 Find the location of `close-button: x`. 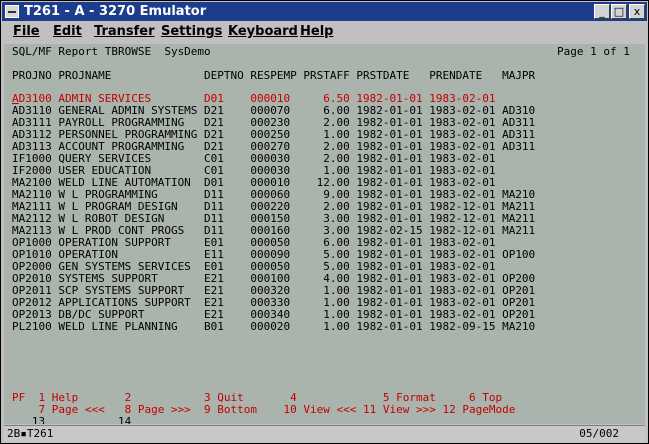

close-button: x is located at coordinates (637, 11).